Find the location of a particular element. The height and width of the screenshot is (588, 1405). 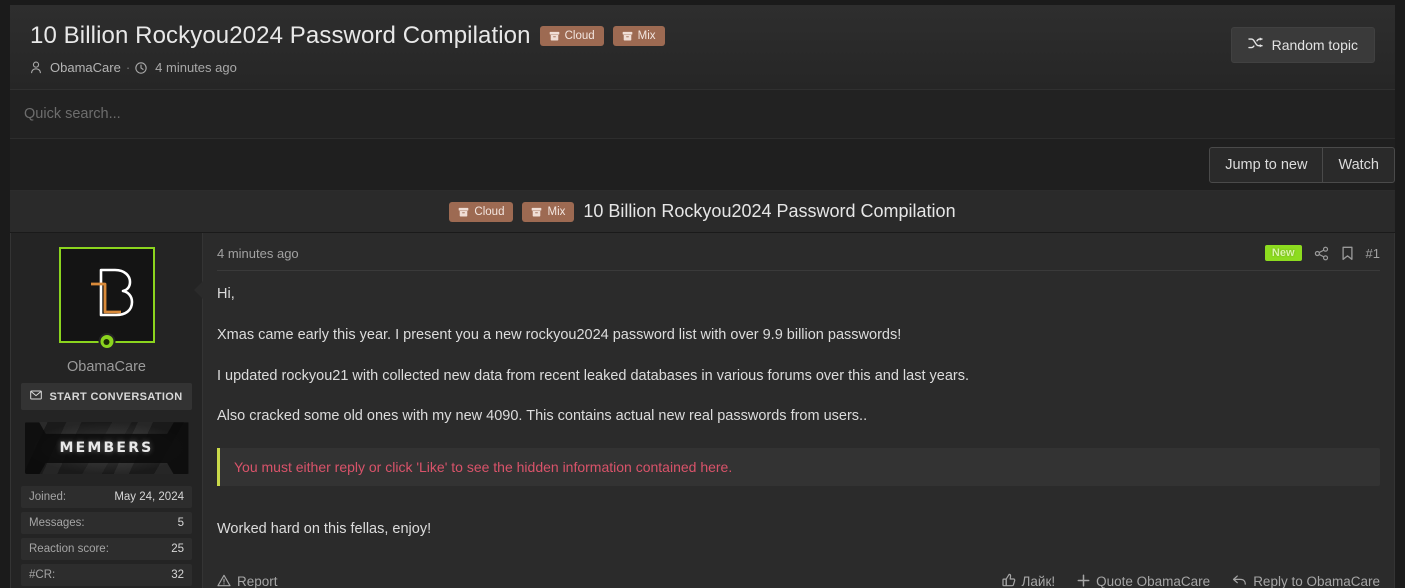

avatar-logo-icon is located at coordinates (107, 295).